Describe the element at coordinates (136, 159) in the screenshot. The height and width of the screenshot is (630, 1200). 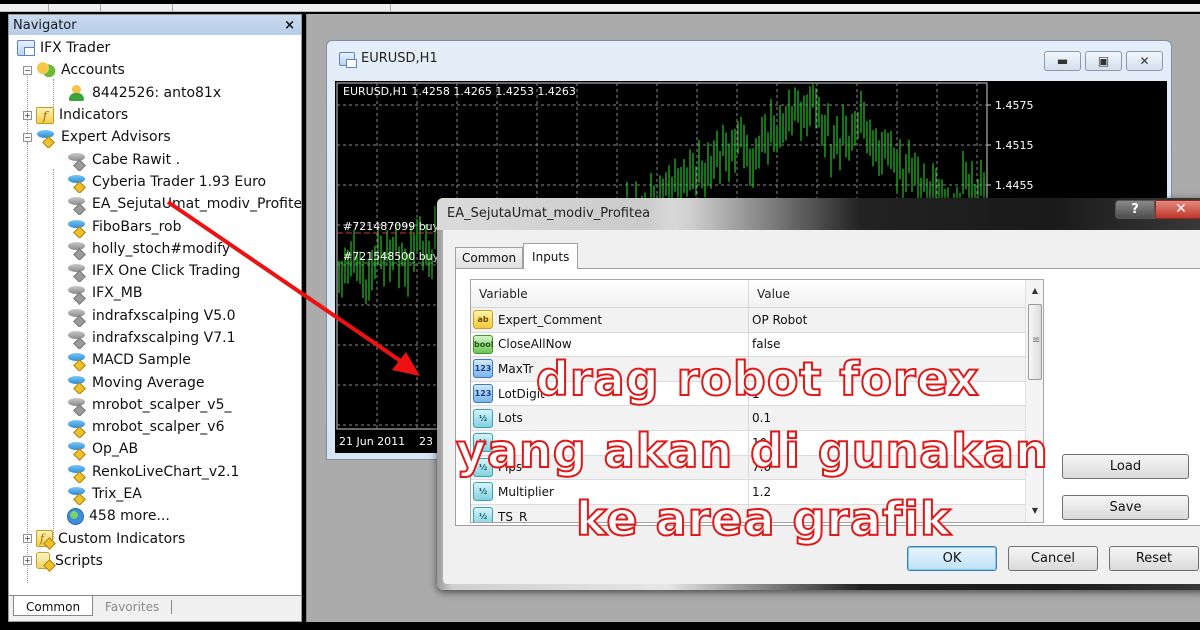
I see `tree-item-label: Cabe Rawit .` at that location.